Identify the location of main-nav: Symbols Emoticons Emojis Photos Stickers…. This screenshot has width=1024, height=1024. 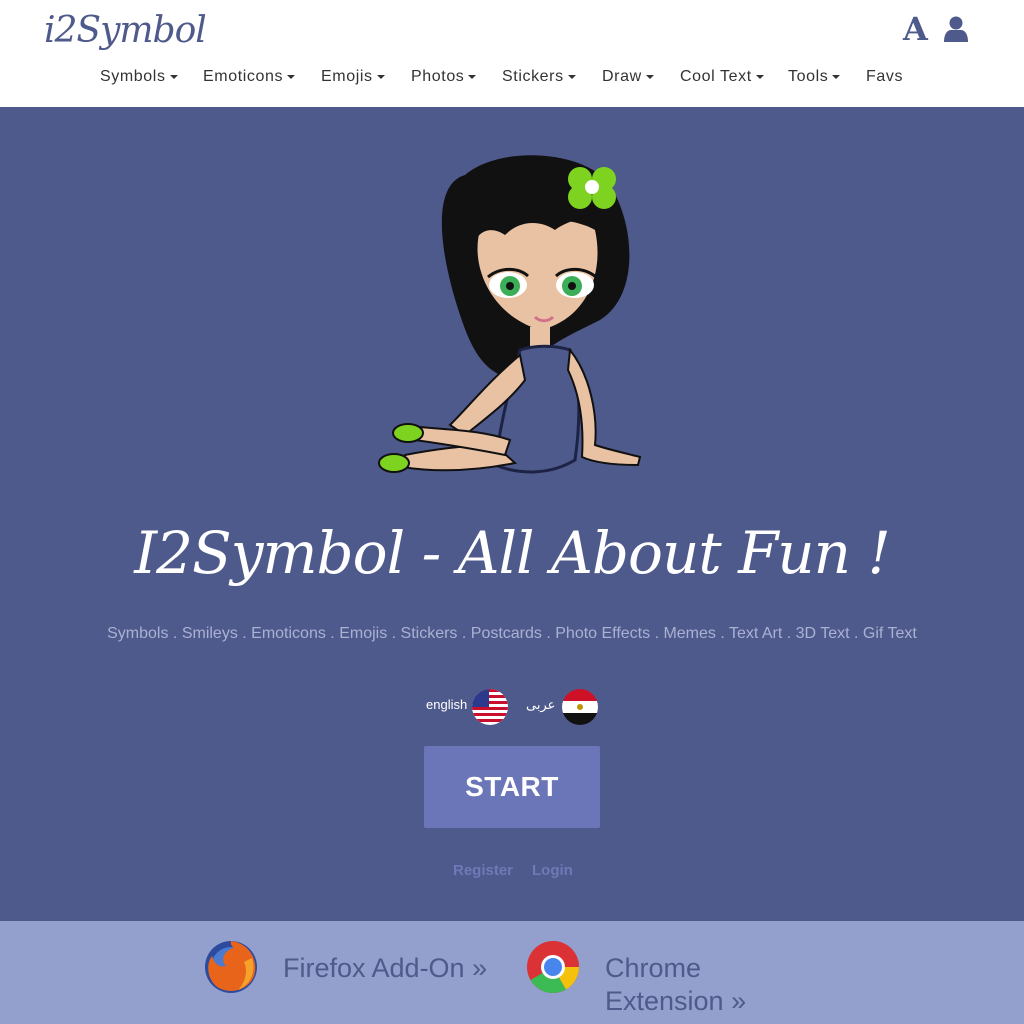
(512, 80).